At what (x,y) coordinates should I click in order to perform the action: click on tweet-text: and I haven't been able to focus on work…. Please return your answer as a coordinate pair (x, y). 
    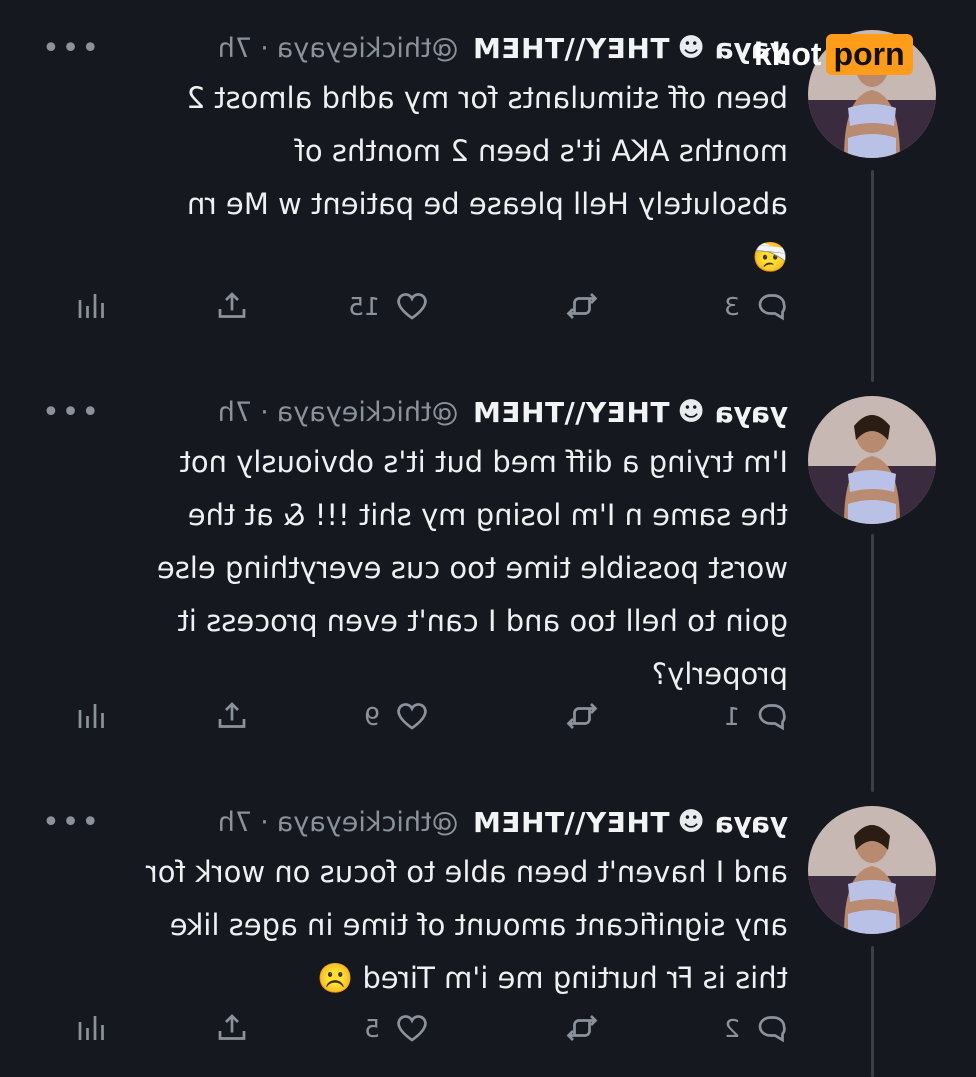
    Looking at the image, I should click on (466, 925).